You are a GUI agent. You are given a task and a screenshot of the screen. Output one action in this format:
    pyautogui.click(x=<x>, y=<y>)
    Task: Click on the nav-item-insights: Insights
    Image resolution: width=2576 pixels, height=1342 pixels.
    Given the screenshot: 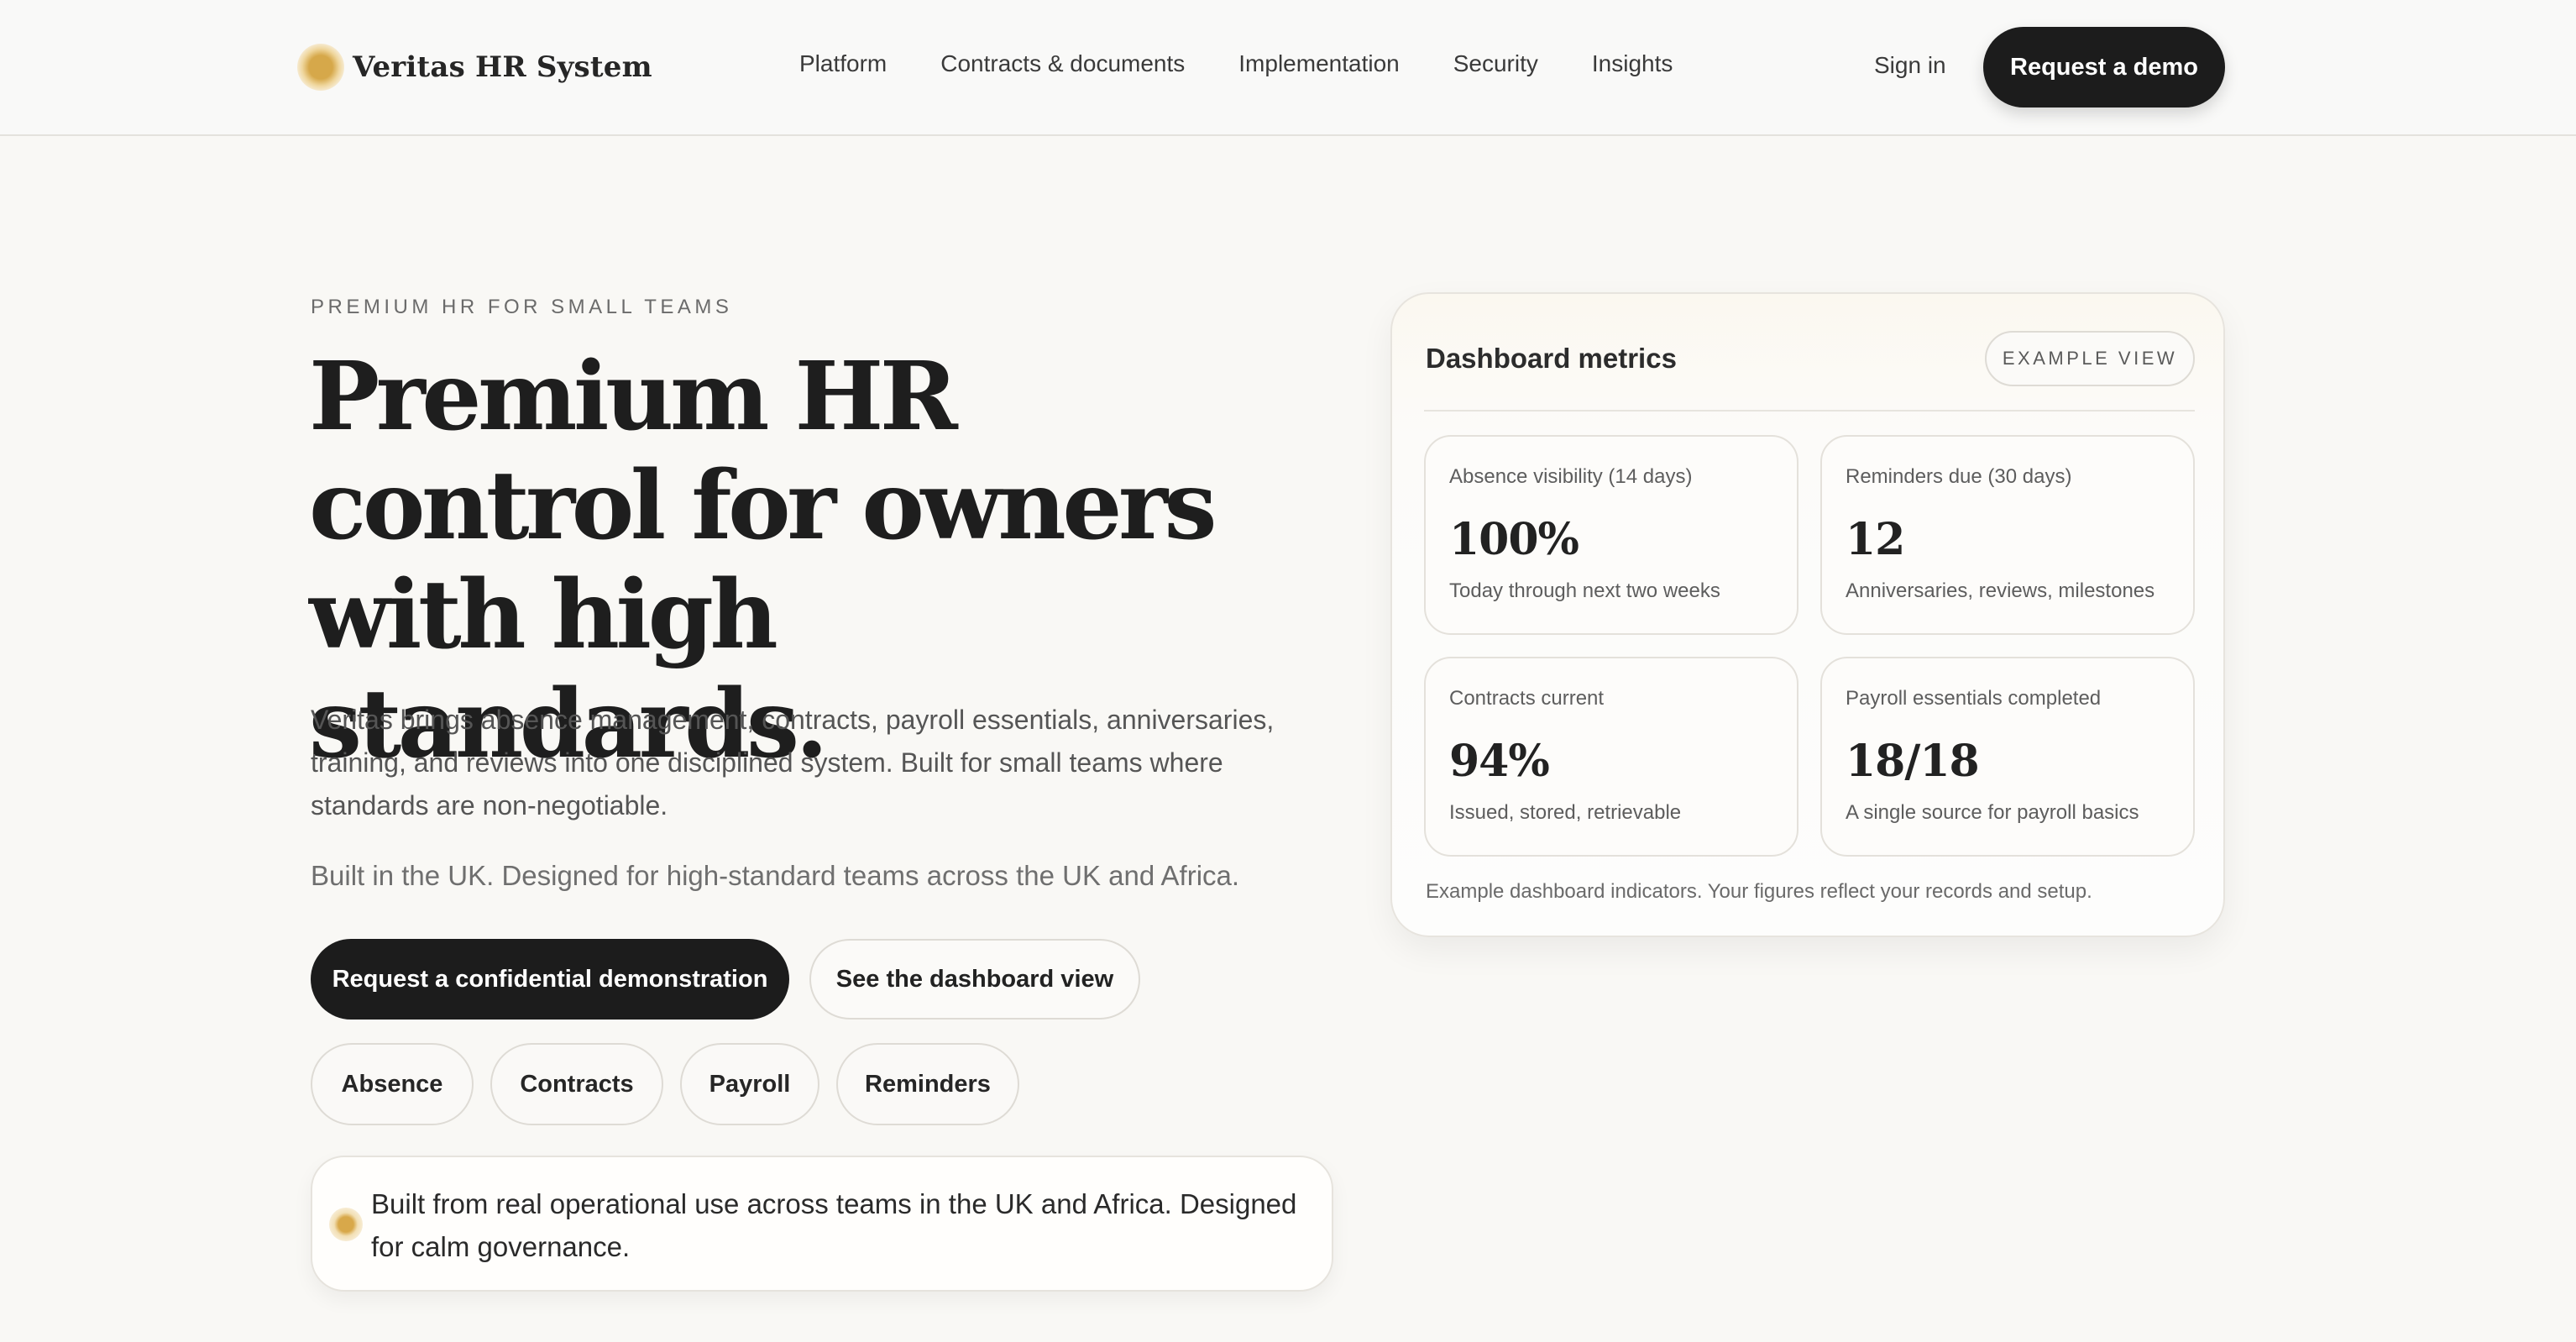 What is the action you would take?
    pyautogui.click(x=1633, y=63)
    